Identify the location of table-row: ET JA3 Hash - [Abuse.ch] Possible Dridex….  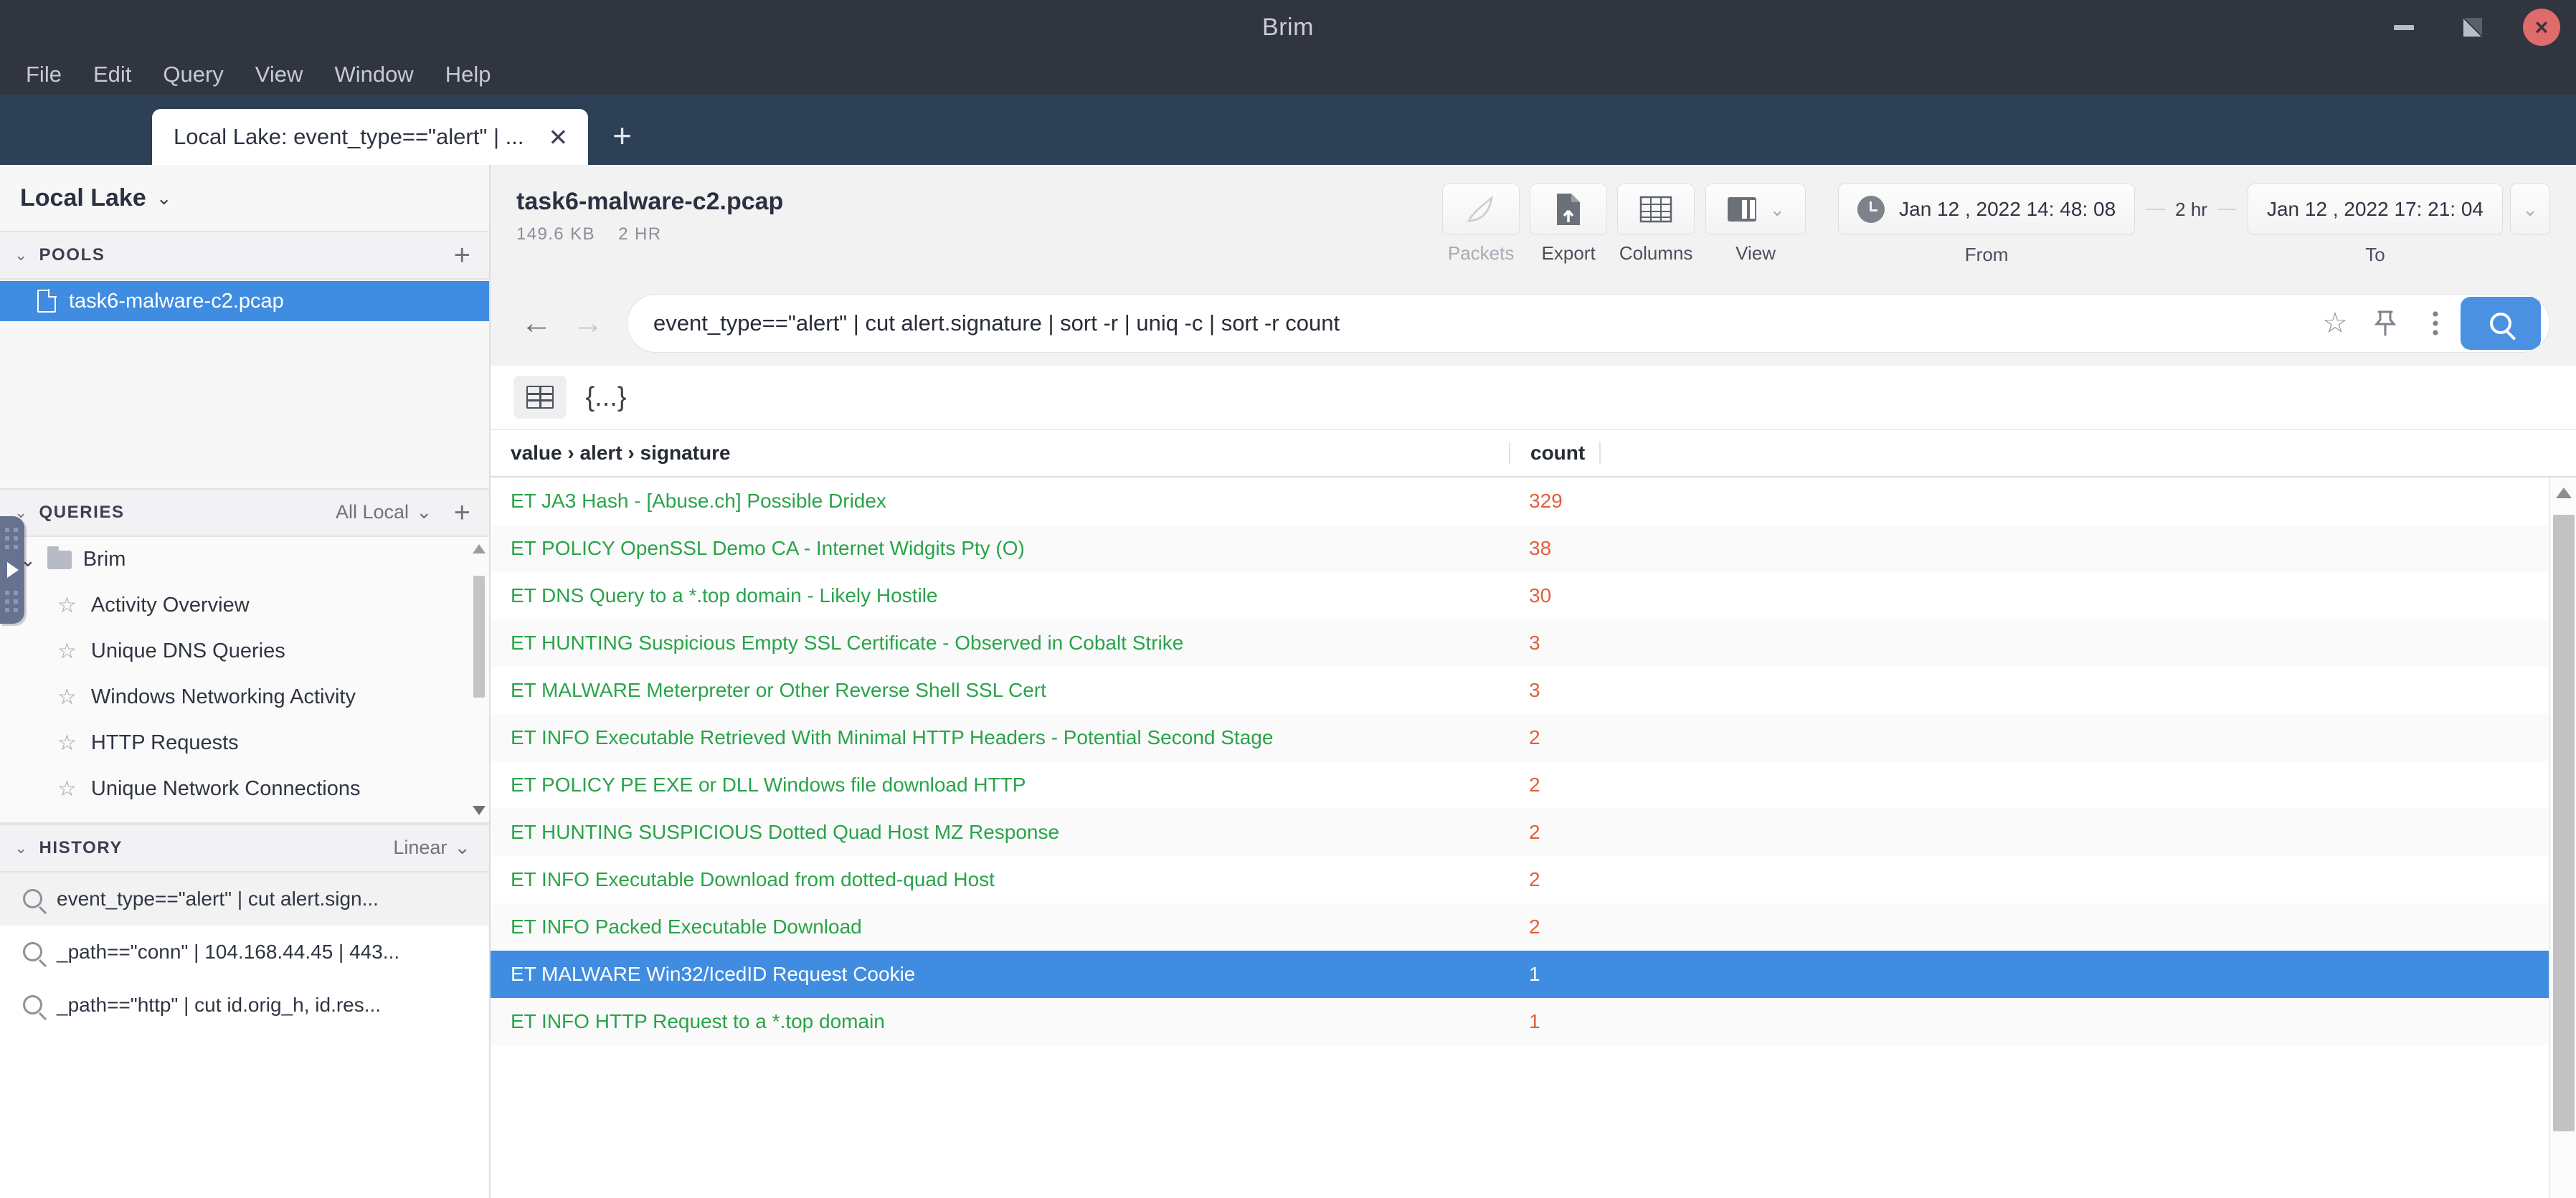
(1533, 501).